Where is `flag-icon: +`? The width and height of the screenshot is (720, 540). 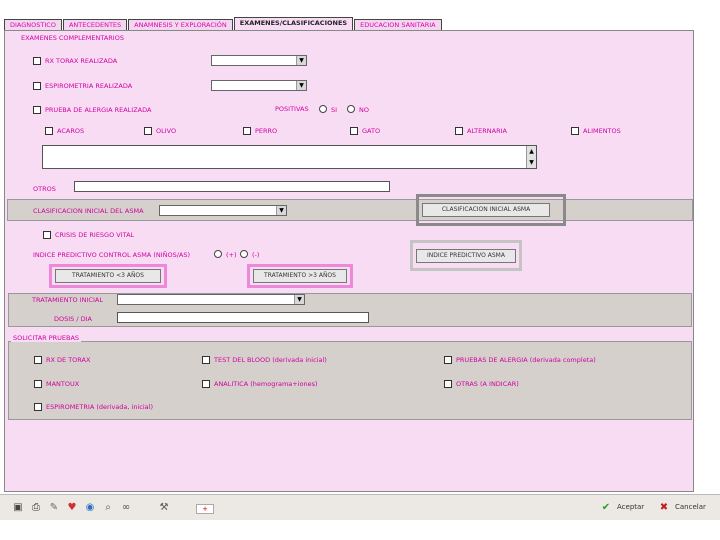
flag-icon: + is located at coordinates (205, 509).